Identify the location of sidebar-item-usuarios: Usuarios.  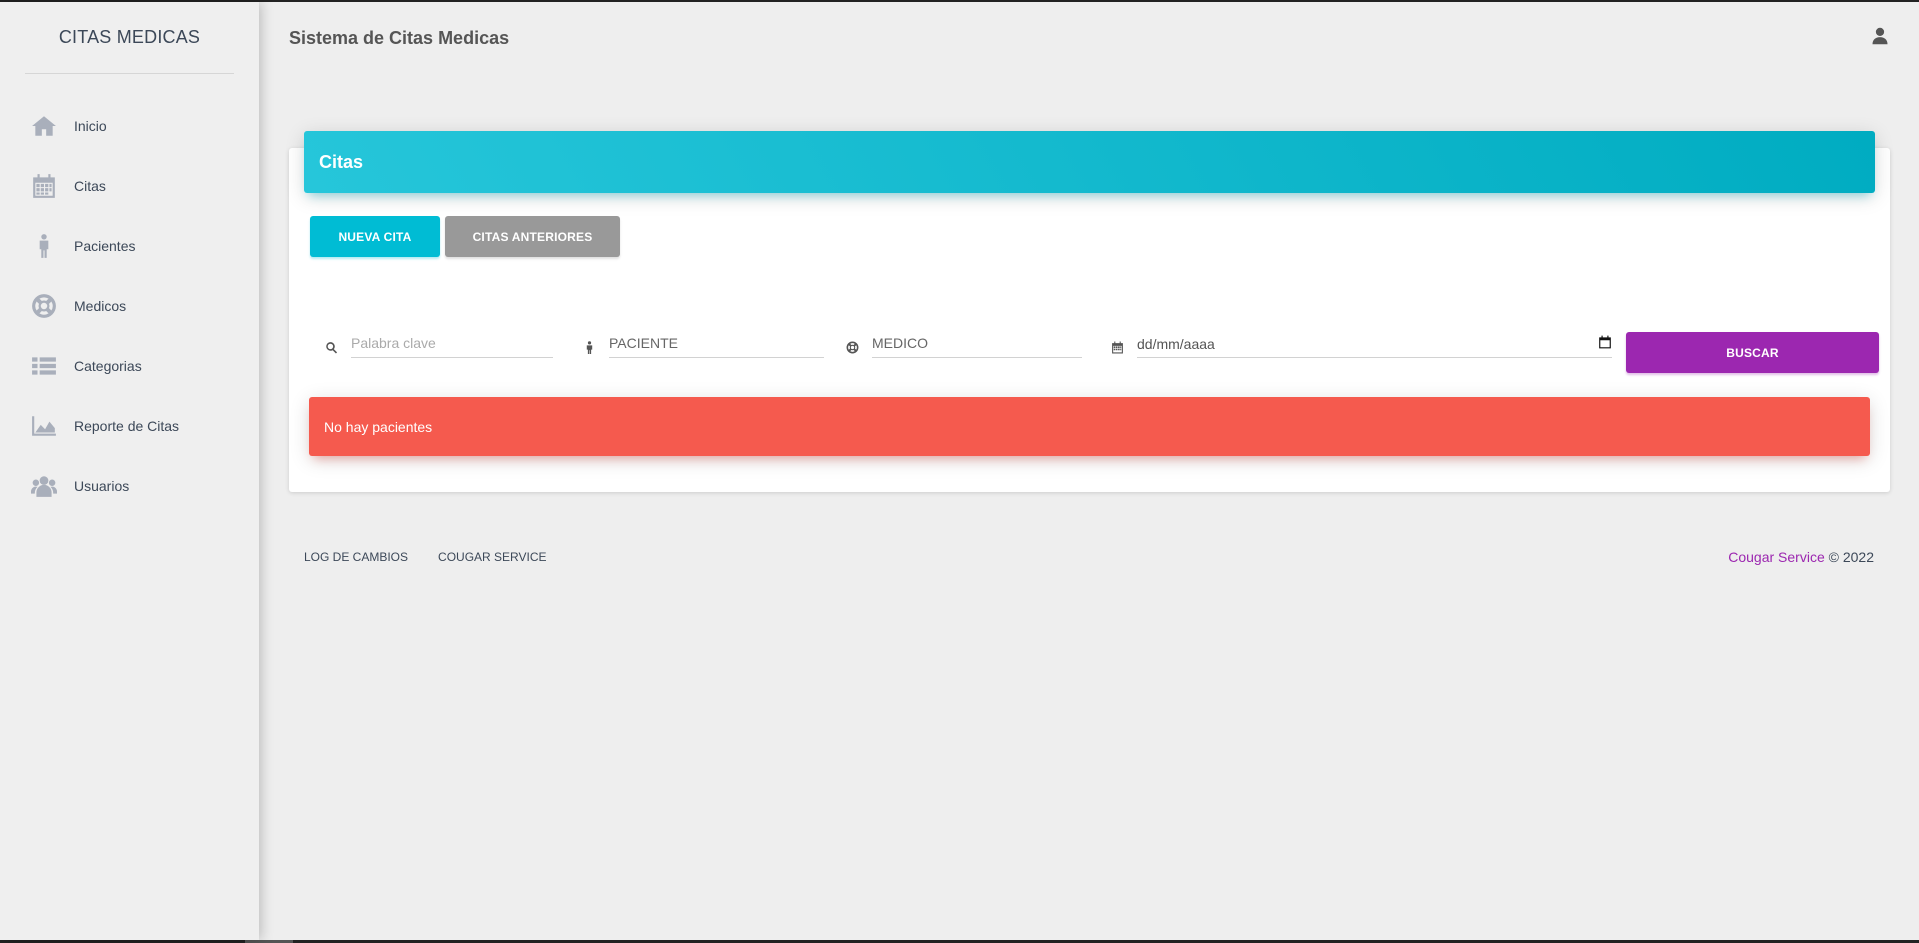
(129, 486).